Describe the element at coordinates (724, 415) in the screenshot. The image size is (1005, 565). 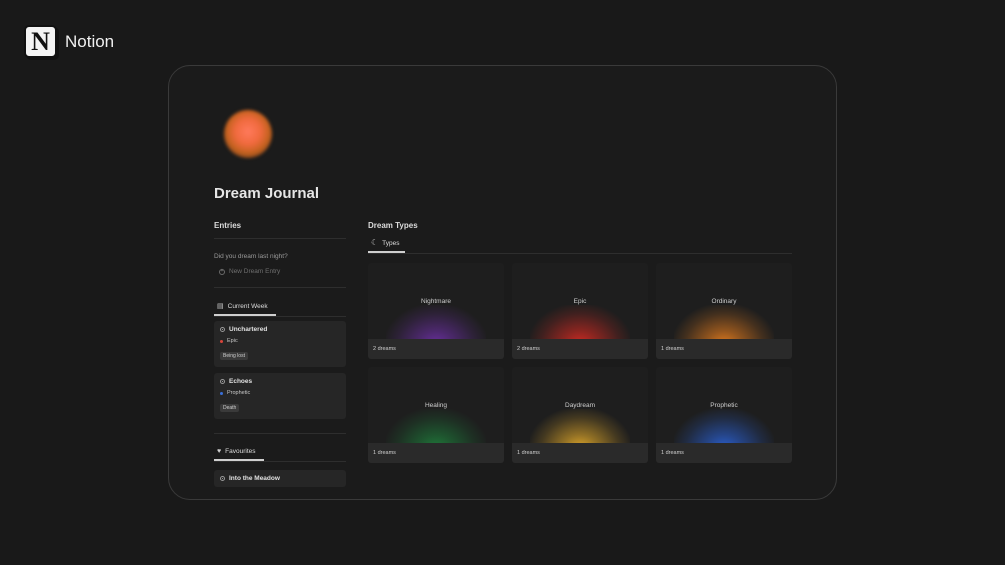
I see `dream-type-card: Prophetic 1 dreams` at that location.